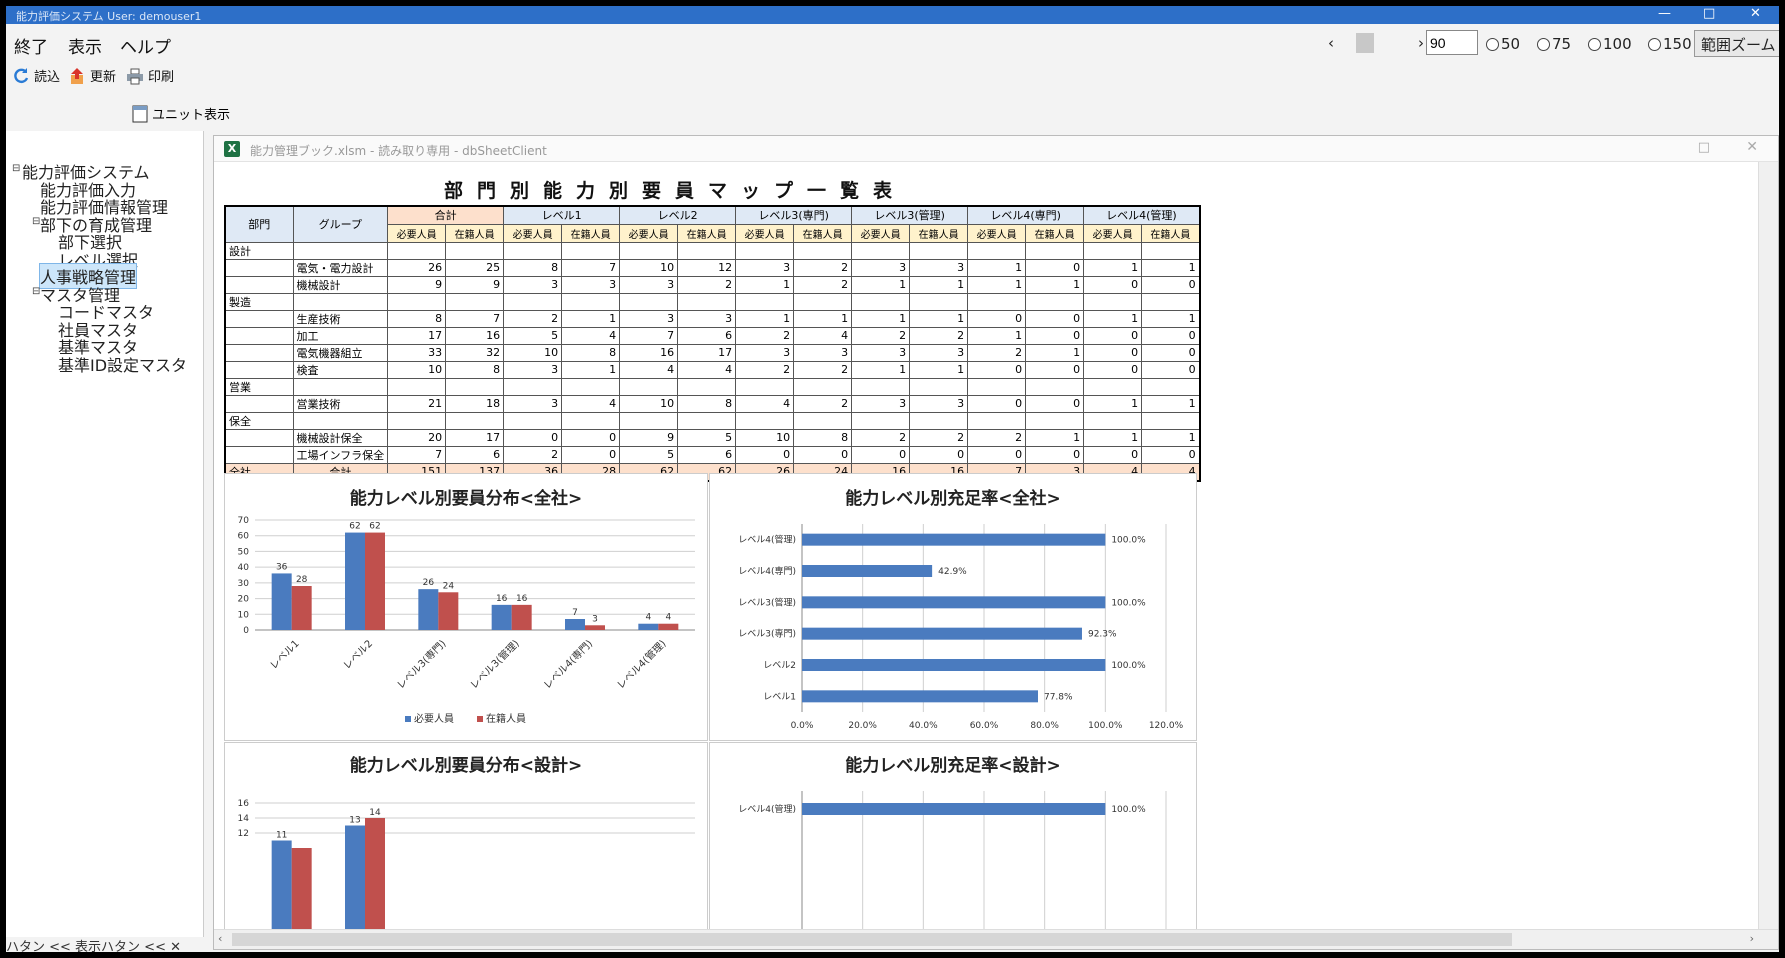 The width and height of the screenshot is (1785, 958). I want to click on zoom-next-icon: ›, so click(1421, 43).